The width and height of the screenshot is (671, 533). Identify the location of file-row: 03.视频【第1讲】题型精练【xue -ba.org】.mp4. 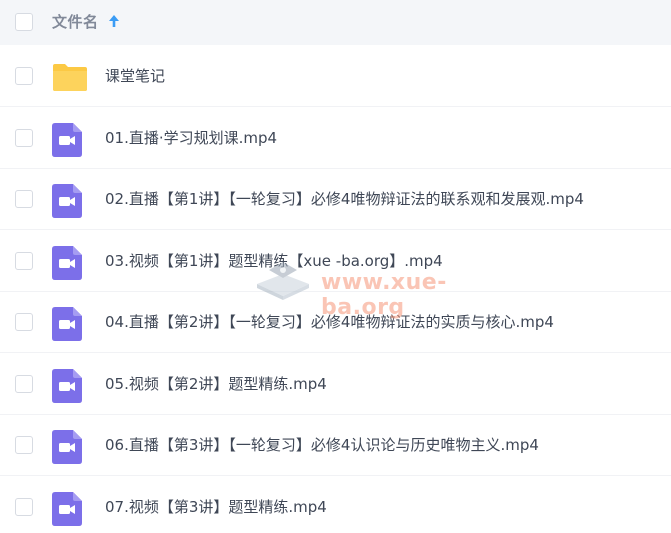
(335, 261).